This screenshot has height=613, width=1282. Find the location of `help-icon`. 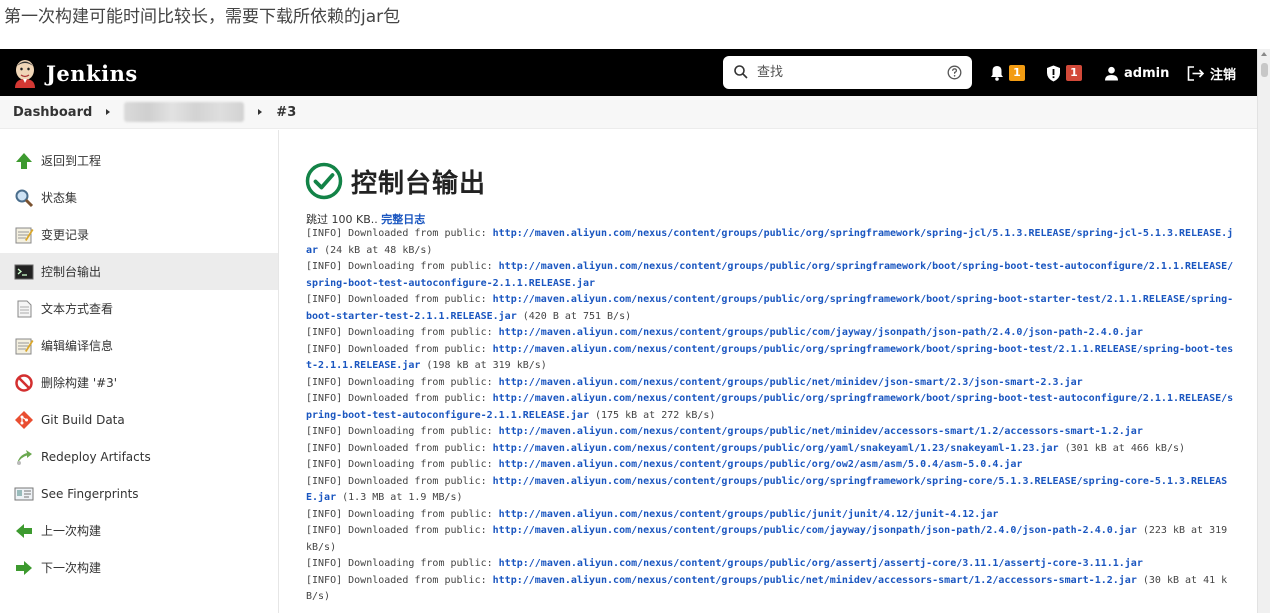

help-icon is located at coordinates (954, 72).